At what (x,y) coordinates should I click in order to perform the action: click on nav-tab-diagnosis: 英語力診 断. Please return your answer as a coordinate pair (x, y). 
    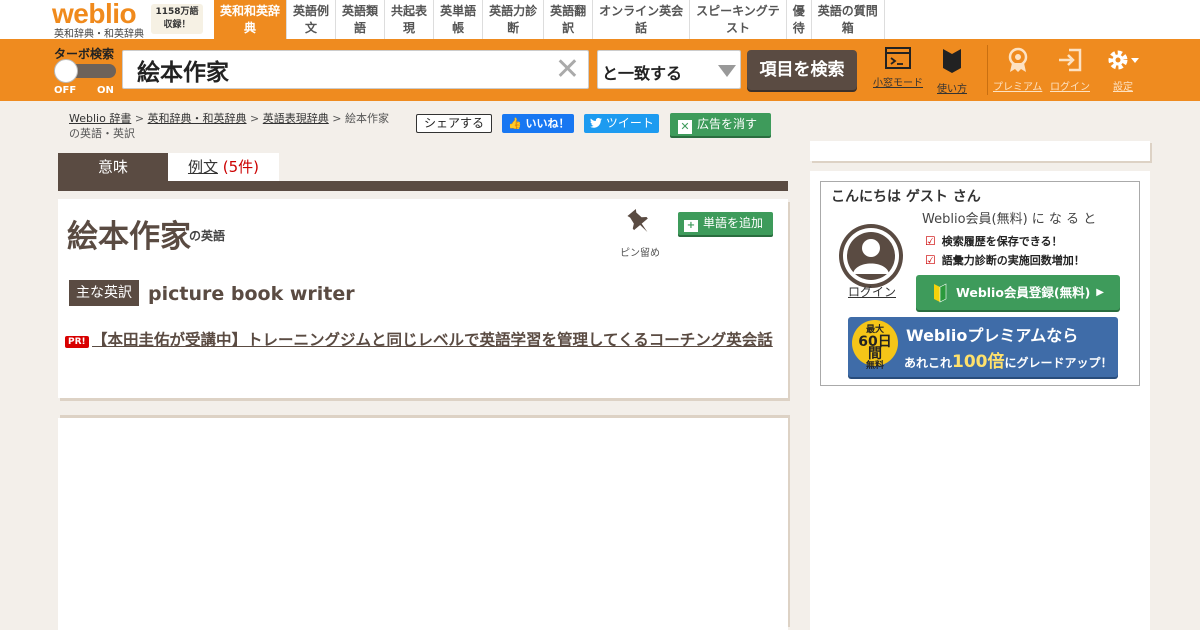
    Looking at the image, I should click on (512, 19).